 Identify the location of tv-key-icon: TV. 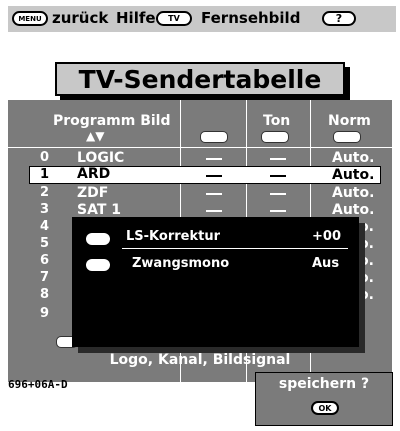
(174, 18).